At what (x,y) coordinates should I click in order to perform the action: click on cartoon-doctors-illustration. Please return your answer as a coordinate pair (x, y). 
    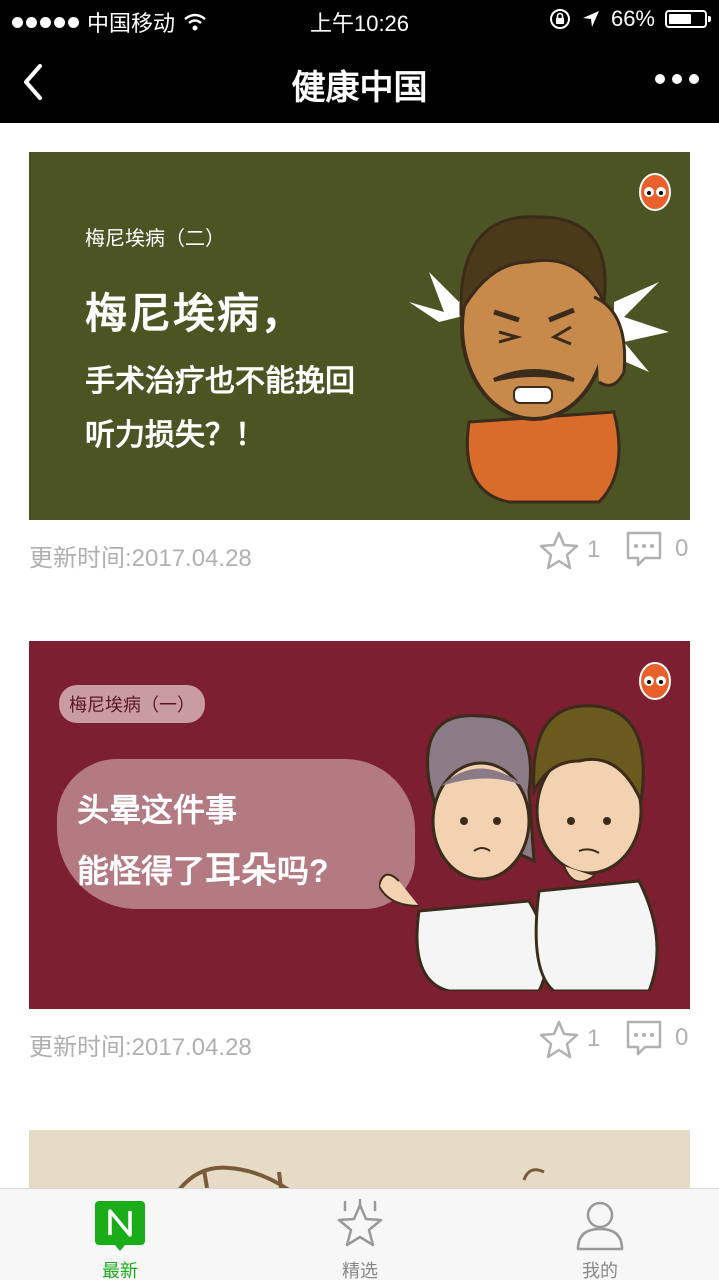
    Looking at the image, I should click on (519, 847).